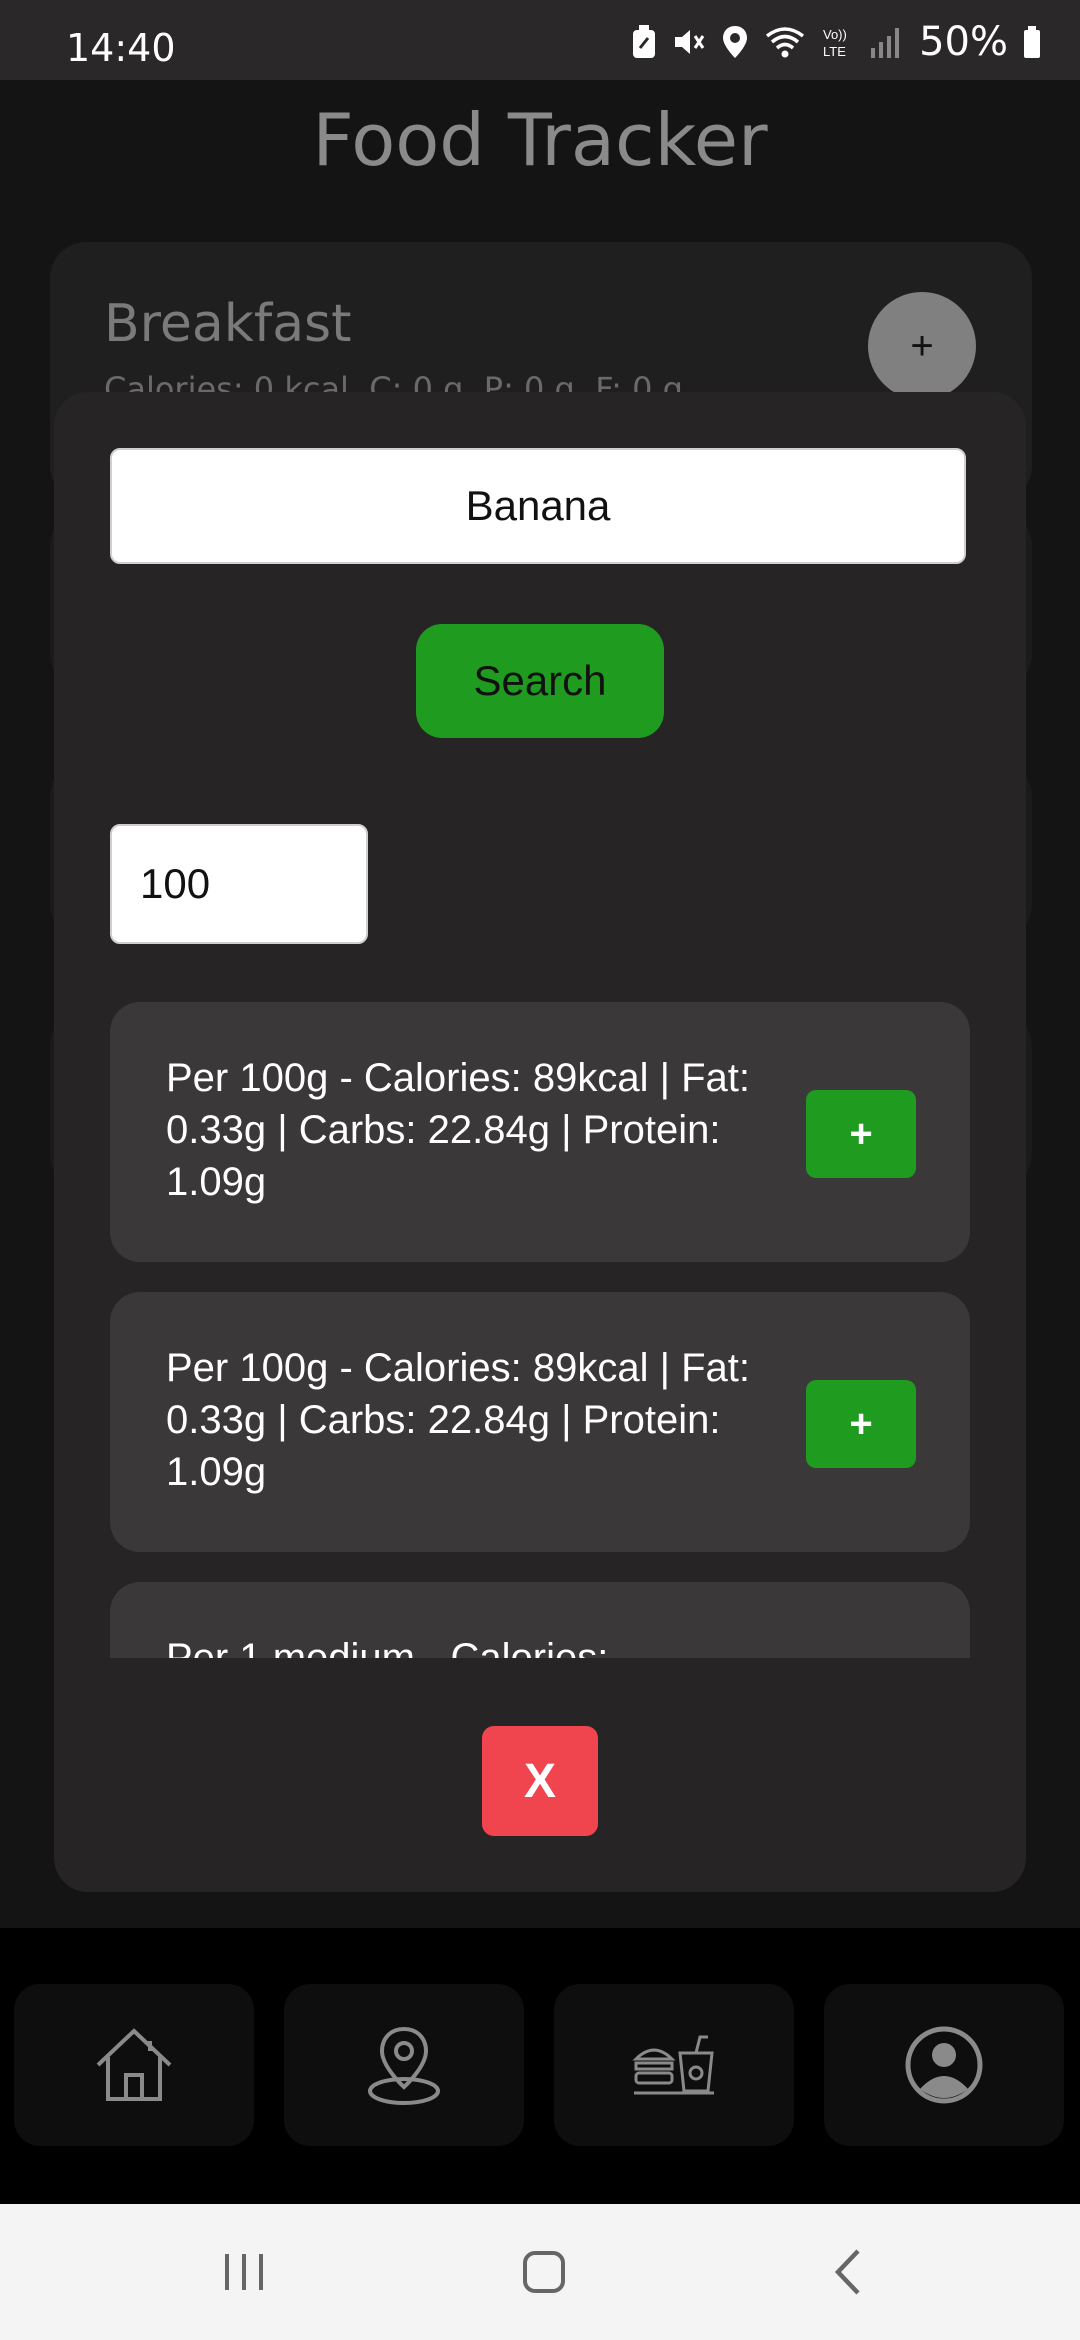 Image resolution: width=1080 pixels, height=2340 pixels. I want to click on status-bar: 14:40 Vo)) LTE 50%, so click(540, 40).